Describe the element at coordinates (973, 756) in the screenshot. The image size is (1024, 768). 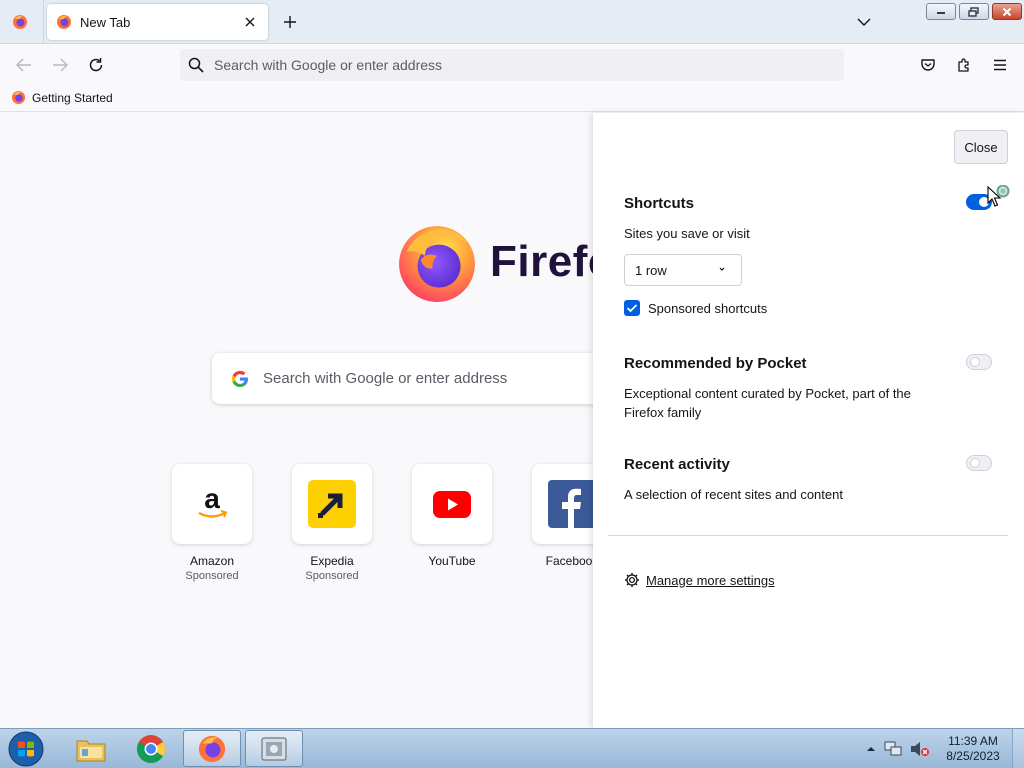
I see `clock-date: 8/25/2023` at that location.